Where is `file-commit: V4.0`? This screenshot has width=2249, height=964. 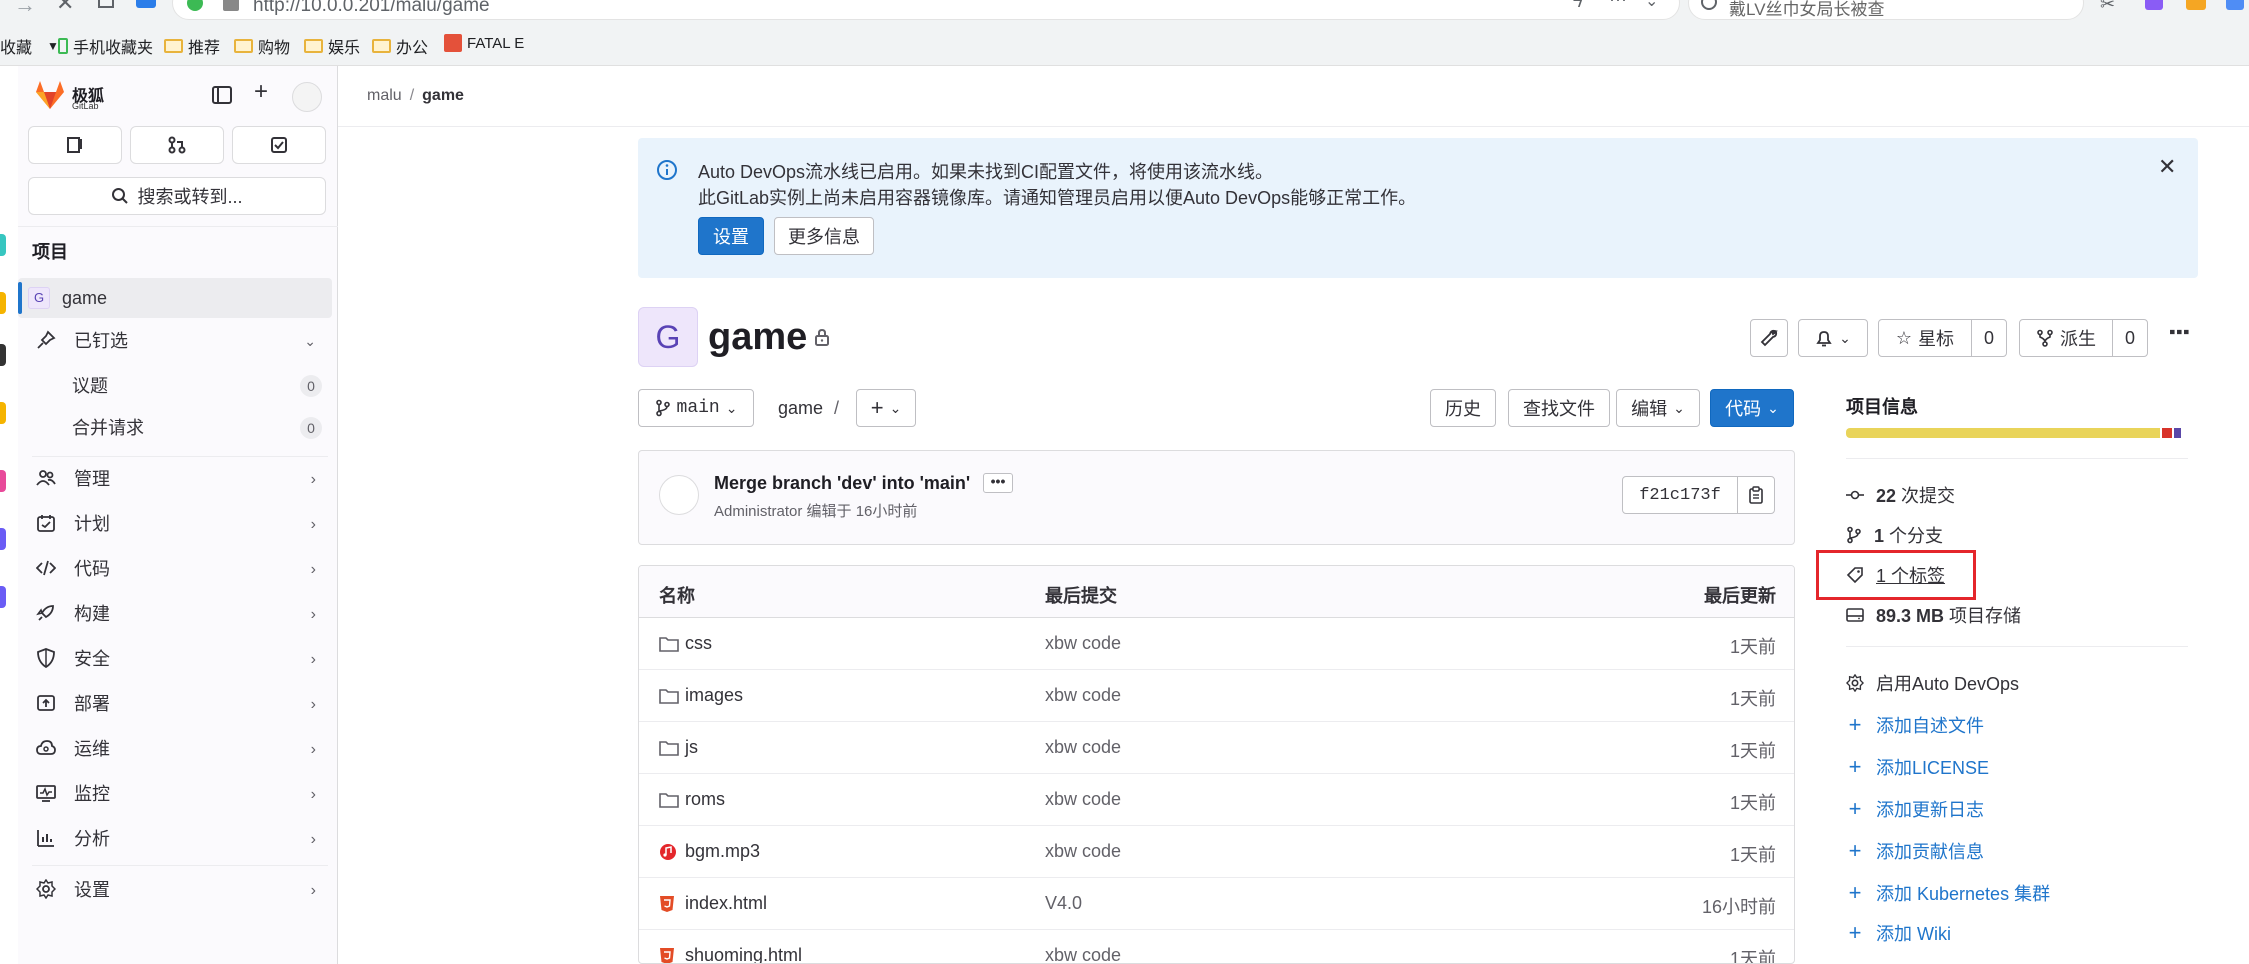
file-commit: V4.0 is located at coordinates (1063, 903).